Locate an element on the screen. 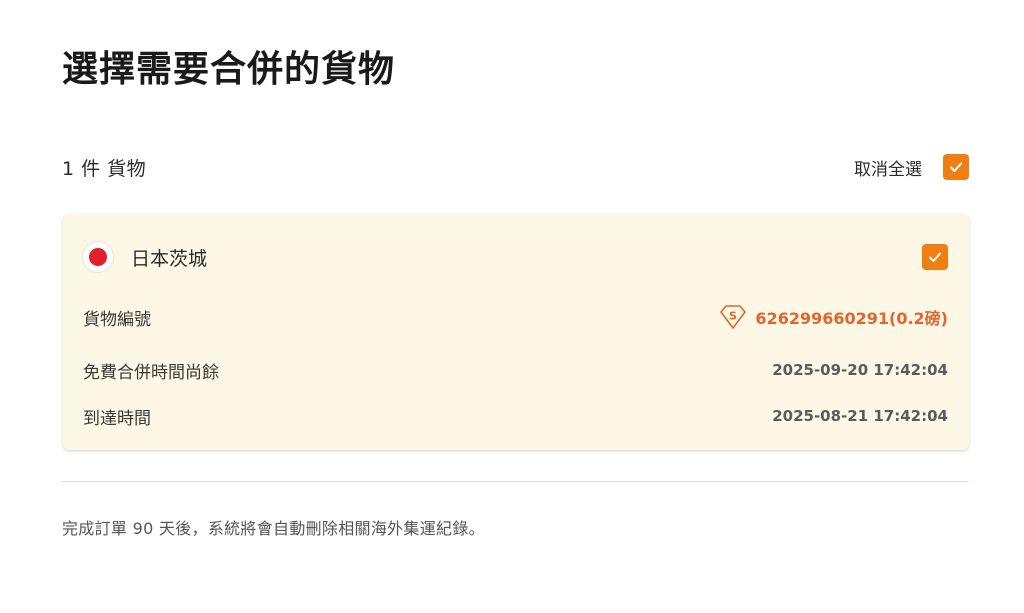 Image resolution: width=1024 pixels, height=613 pixels. super-badge-icon: S is located at coordinates (733, 317).